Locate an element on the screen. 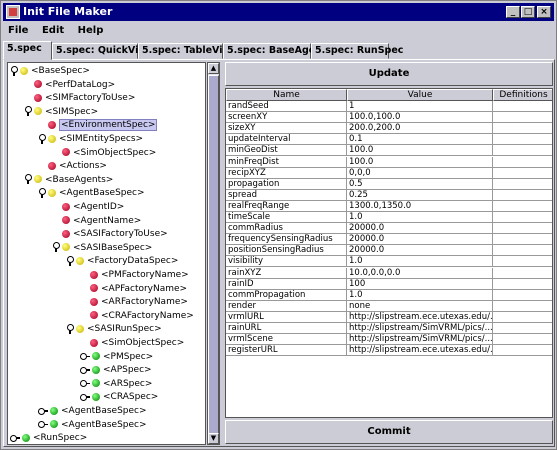 The height and width of the screenshot is (450, 557). cell-name: commPropagation is located at coordinates (286, 295).